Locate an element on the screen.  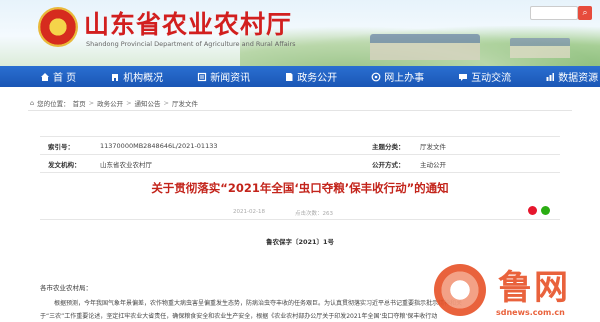
nav-label-online-service: 网上办事 is located at coordinates (404, 78).